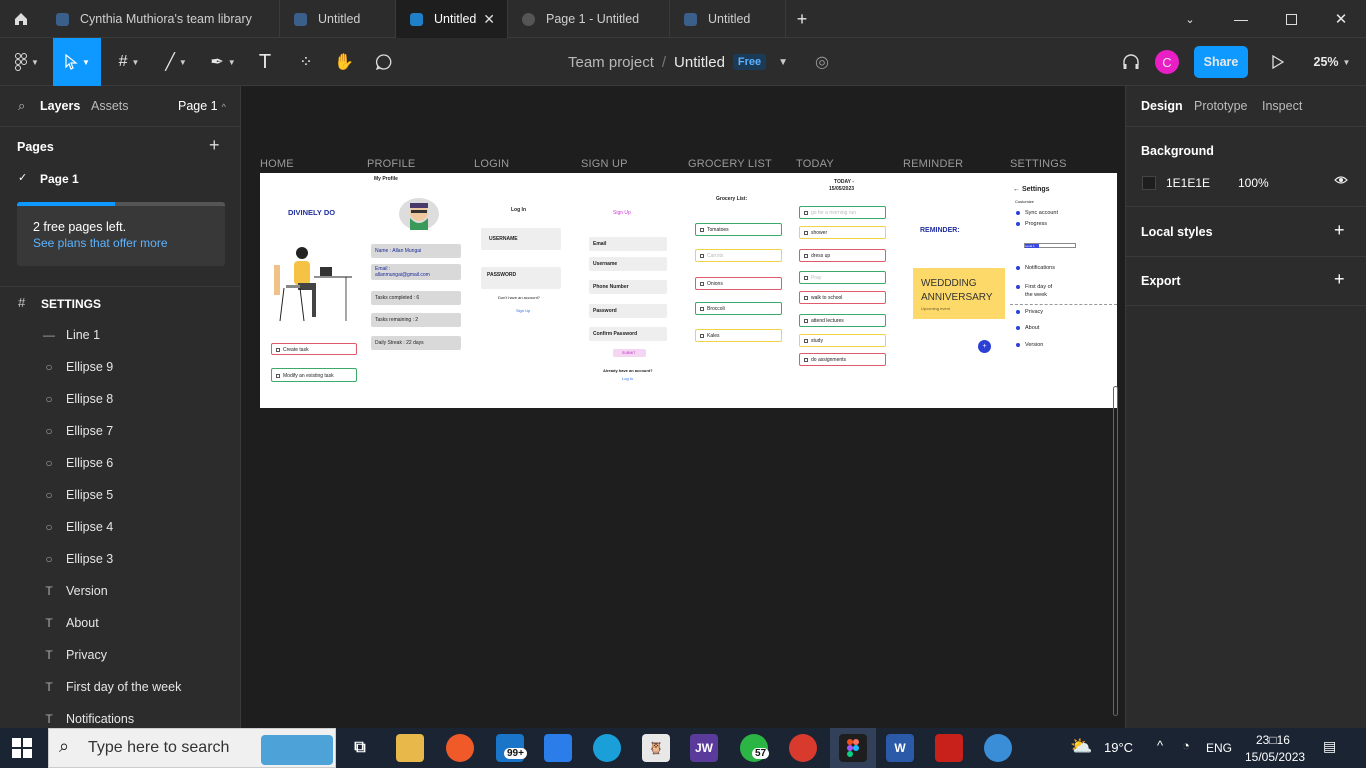  Describe the element at coordinates (699, 62) in the screenshot. I see `file-name: Untitled` at that location.